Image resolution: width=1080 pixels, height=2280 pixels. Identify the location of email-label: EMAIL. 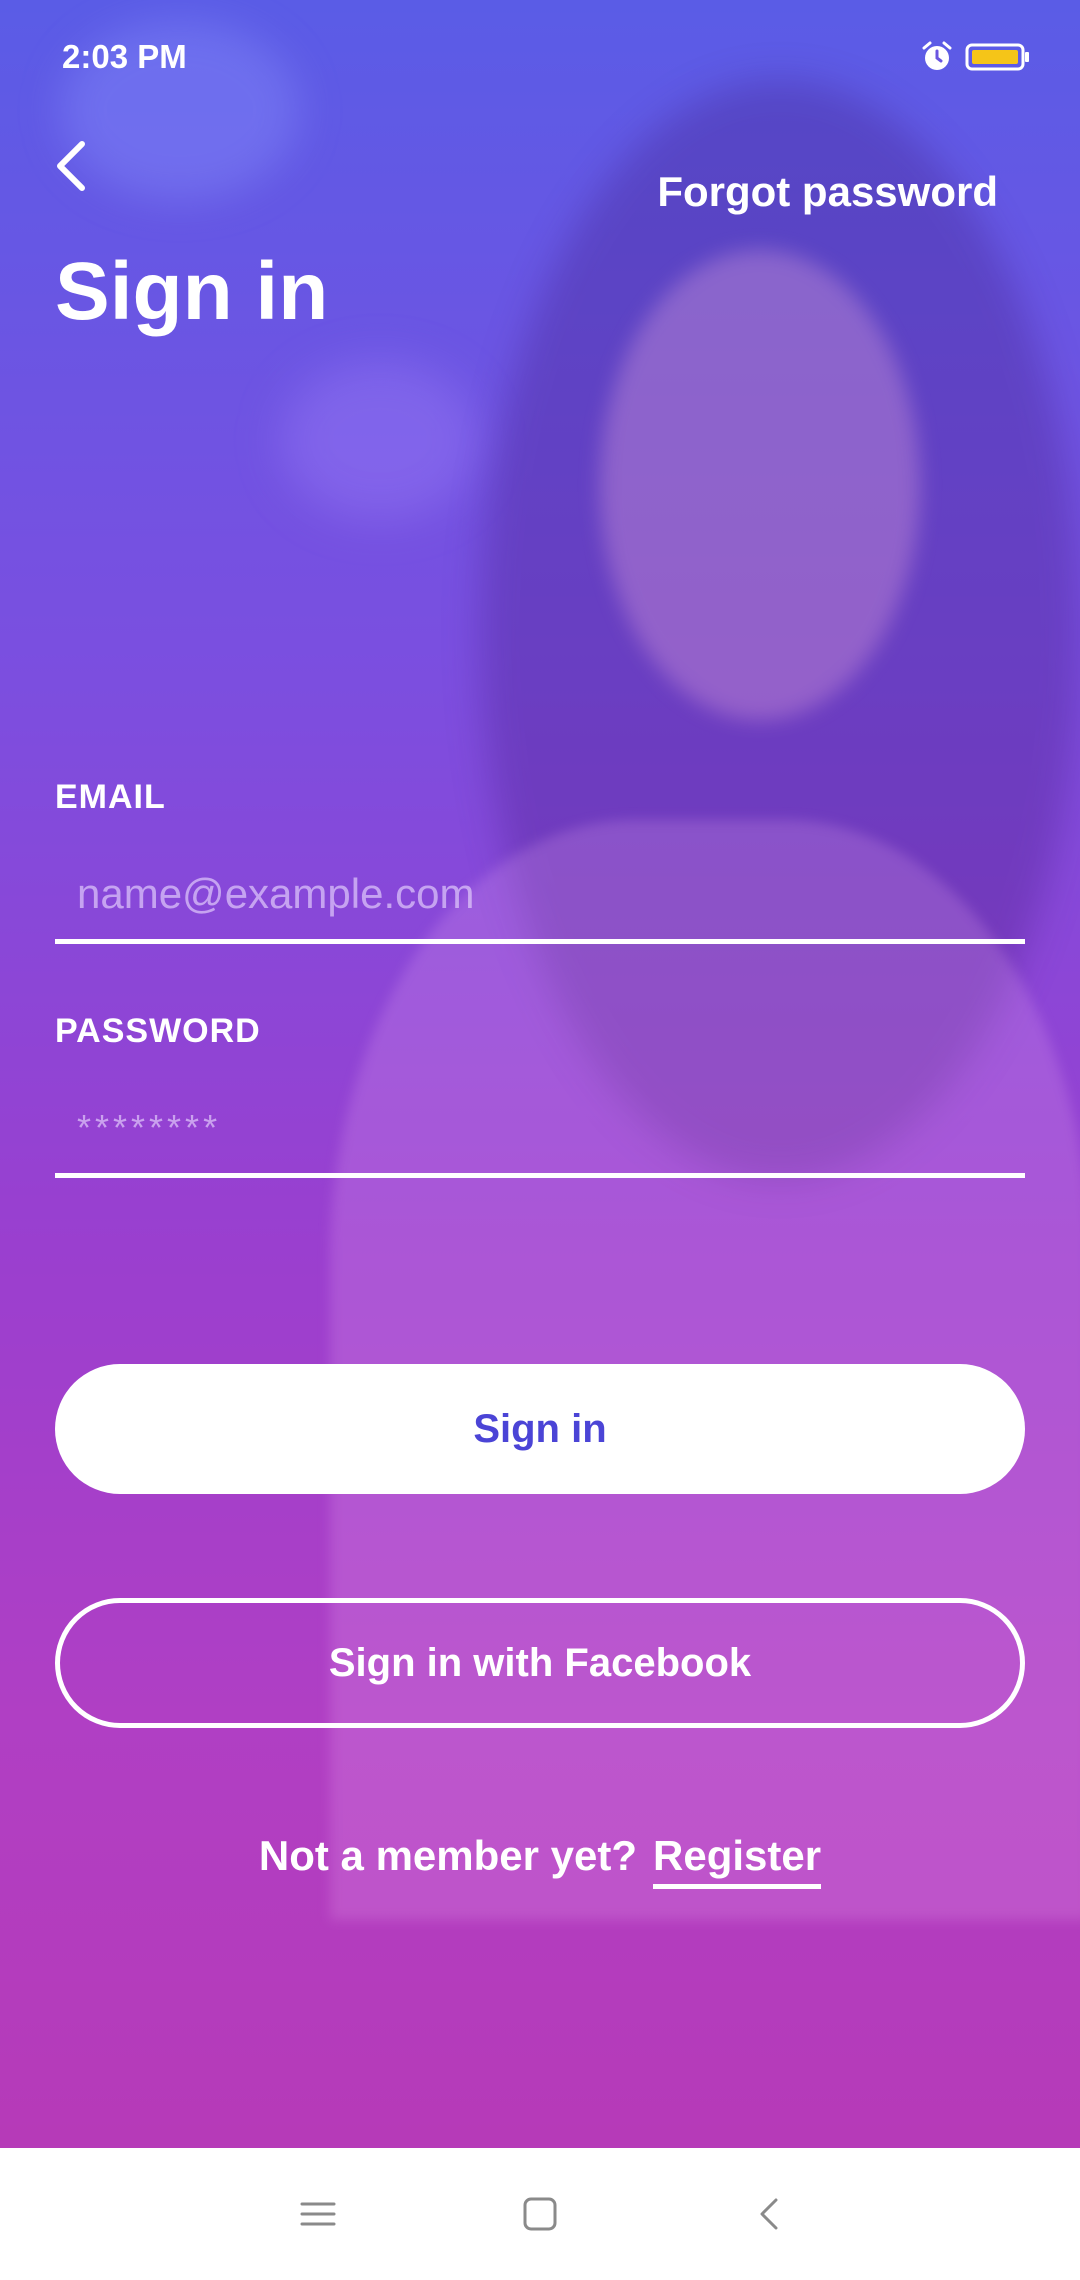
(110, 797).